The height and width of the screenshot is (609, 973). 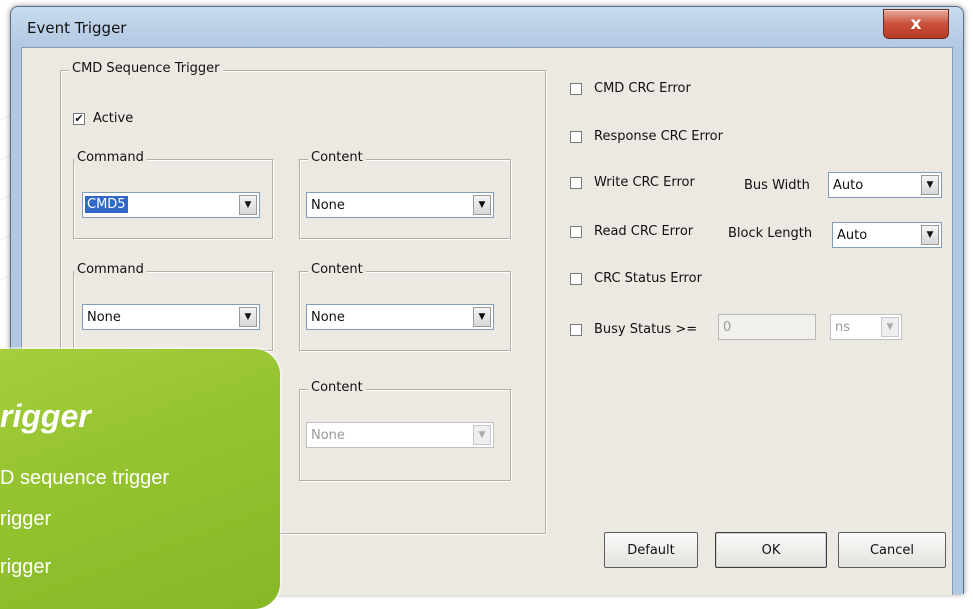 What do you see at coordinates (576, 137) in the screenshot?
I see `response-crc-error-checkbox` at bounding box center [576, 137].